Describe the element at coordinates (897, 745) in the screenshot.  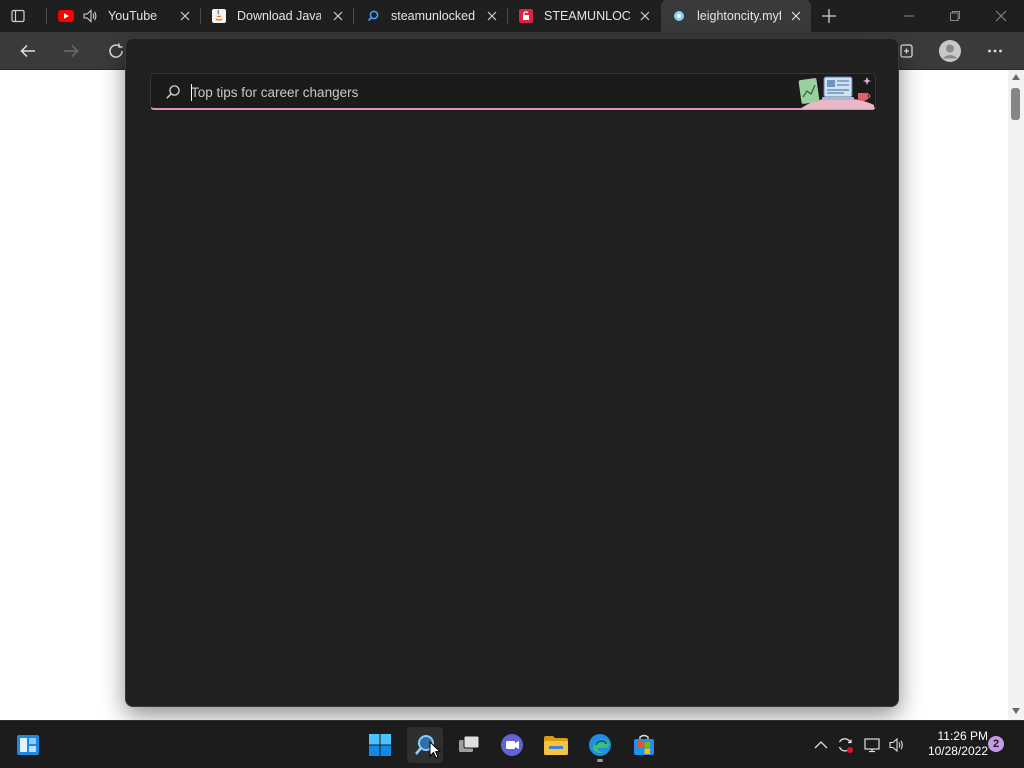
I see `volume-icon` at that location.